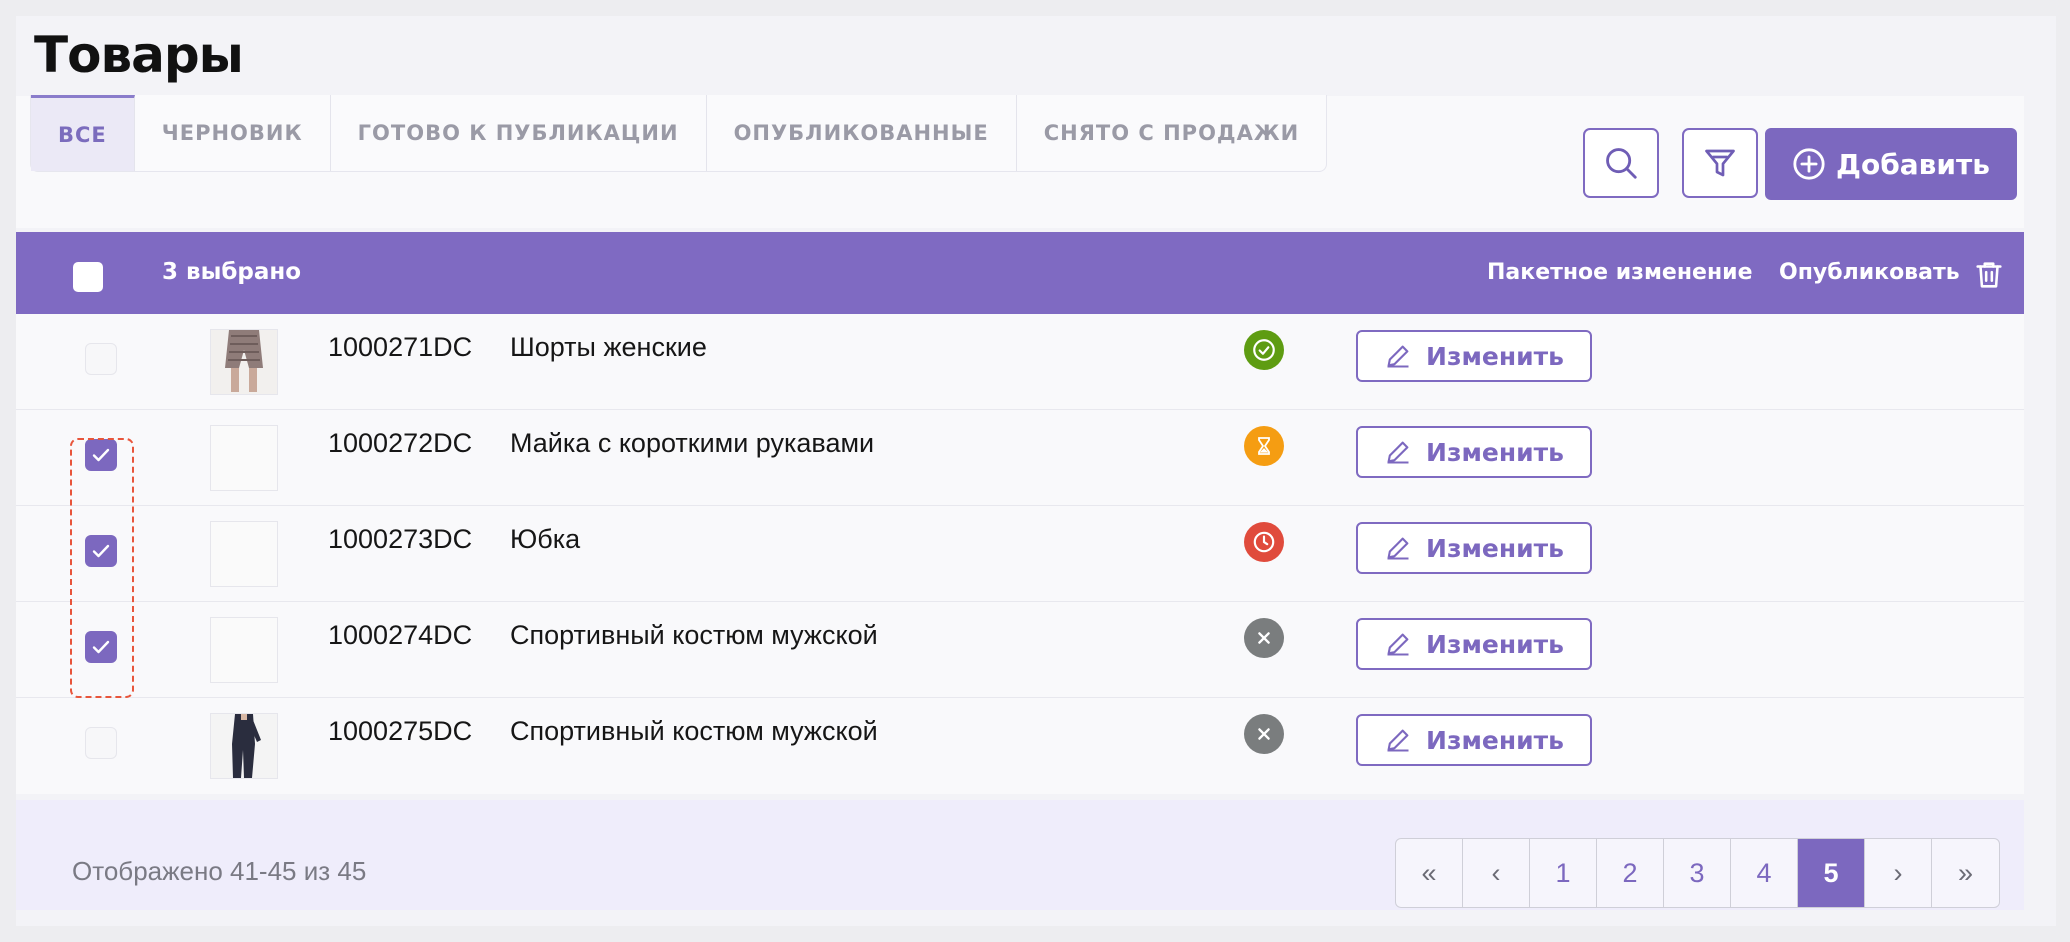 The image size is (2070, 942). Describe the element at coordinates (1989, 275) in the screenshot. I see `trash-icon` at that location.